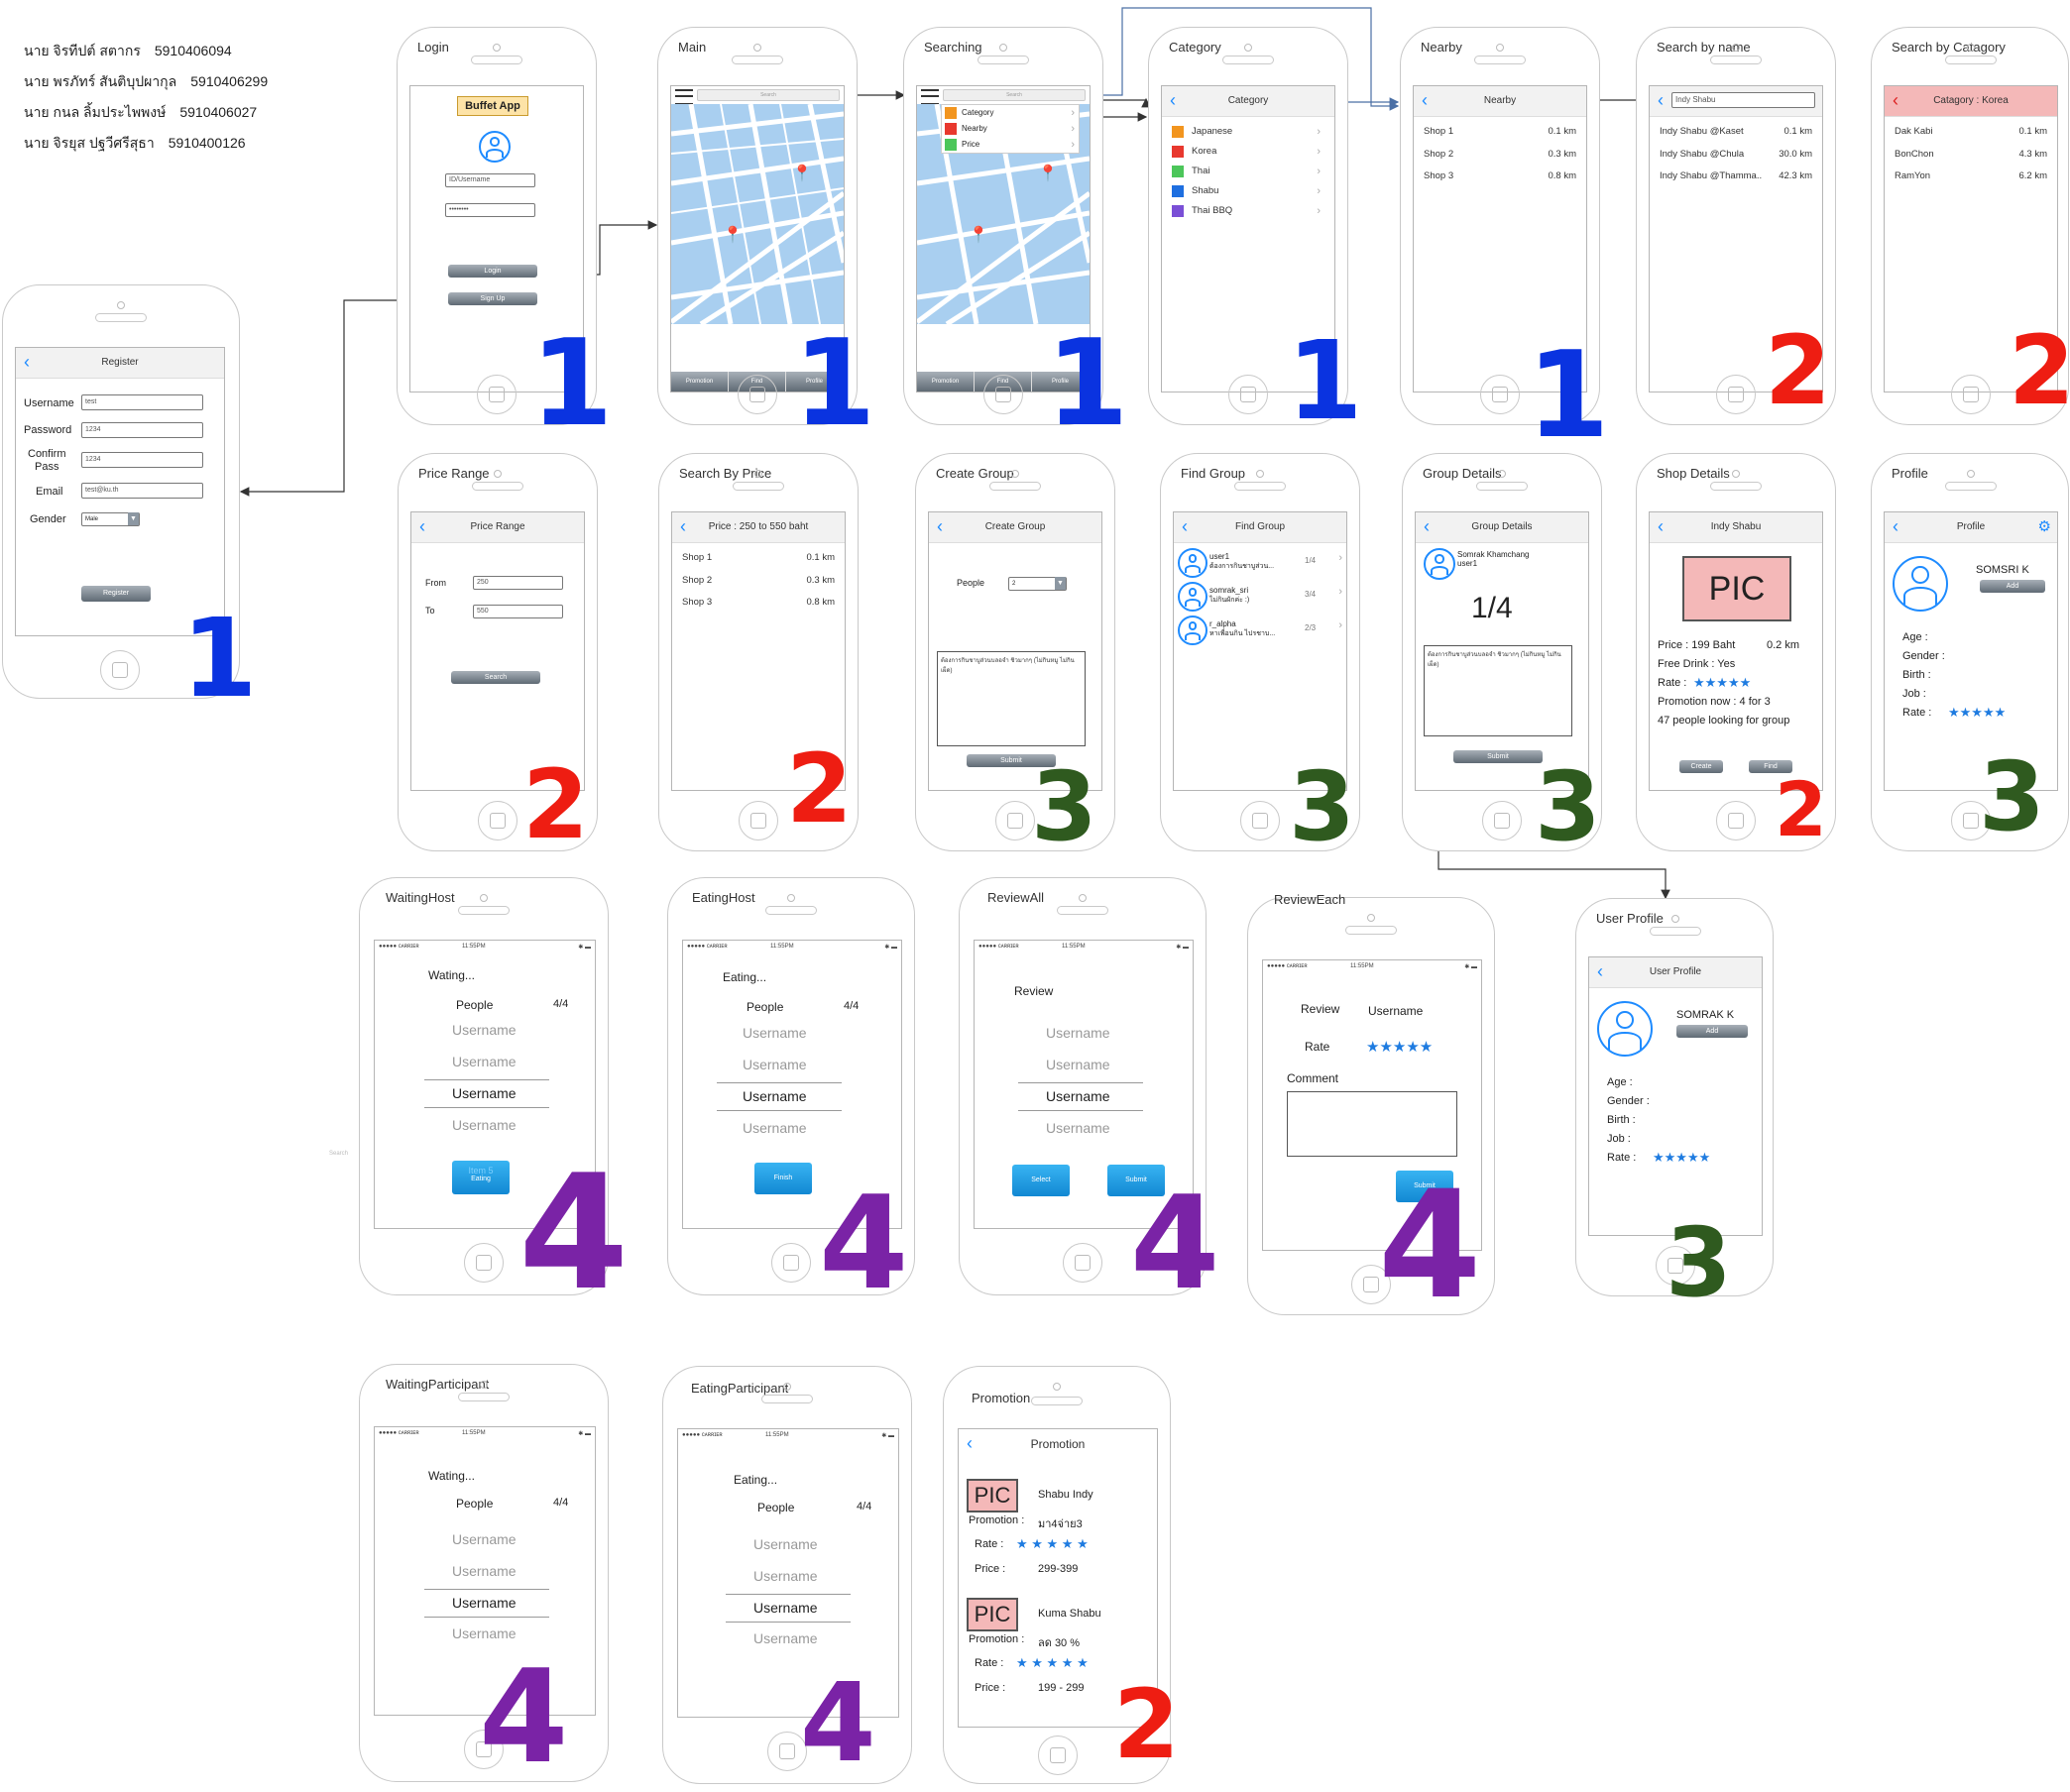 The height and width of the screenshot is (1792, 2070). What do you see at coordinates (1372, 1124) in the screenshot?
I see `comment-textarea` at bounding box center [1372, 1124].